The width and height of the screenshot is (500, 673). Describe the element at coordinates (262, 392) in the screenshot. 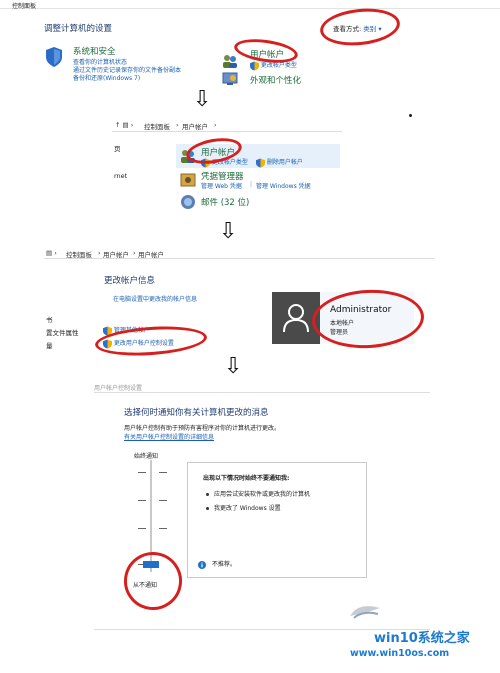

I see `divider` at that location.